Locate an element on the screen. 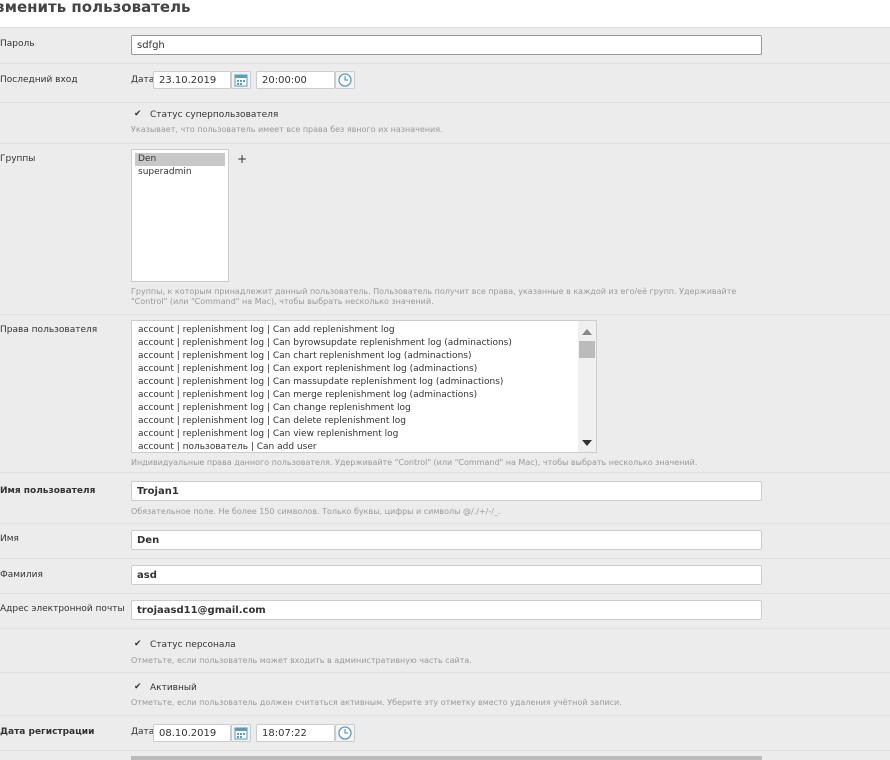 The width and height of the screenshot is (890, 760). first-name-input: Den is located at coordinates (446, 540).